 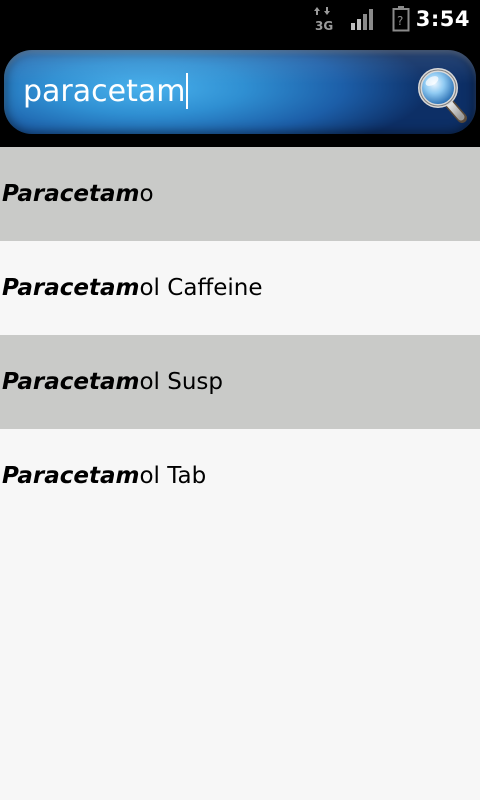 What do you see at coordinates (240, 382) in the screenshot?
I see `suggestion-item: Paracetamol Susp` at bounding box center [240, 382].